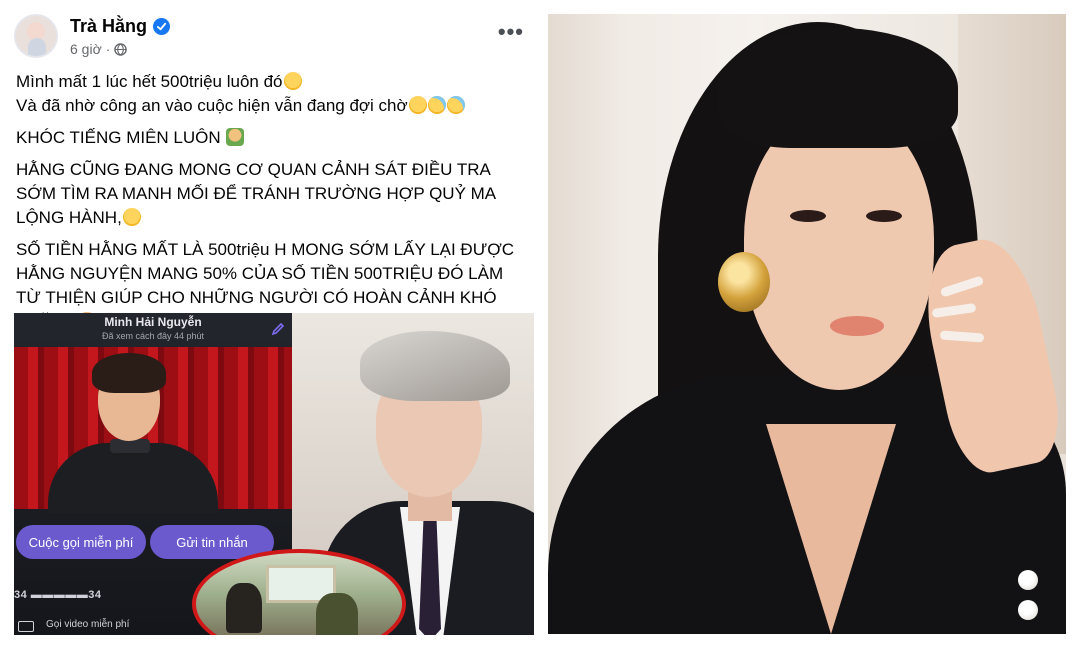  Describe the element at coordinates (131, 433) in the screenshot. I see `contact-photo` at that location.